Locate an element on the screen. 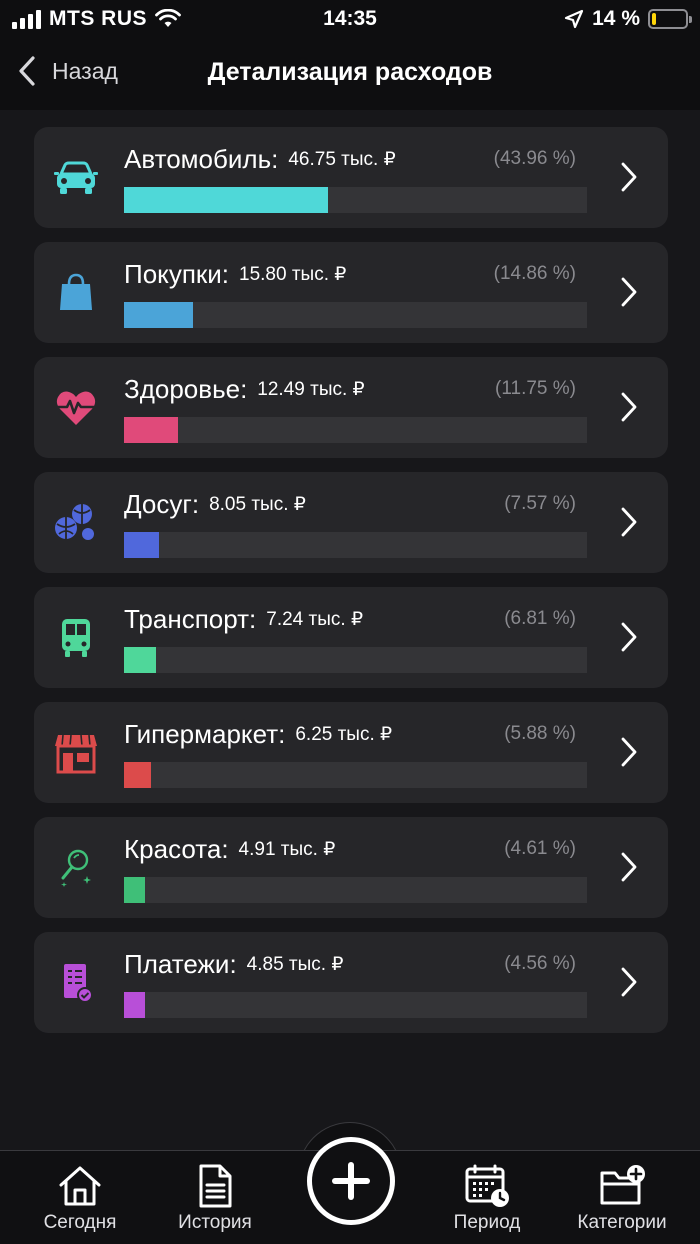 Image resolution: width=700 pixels, height=1244 pixels. battery-level is located at coordinates (654, 19).